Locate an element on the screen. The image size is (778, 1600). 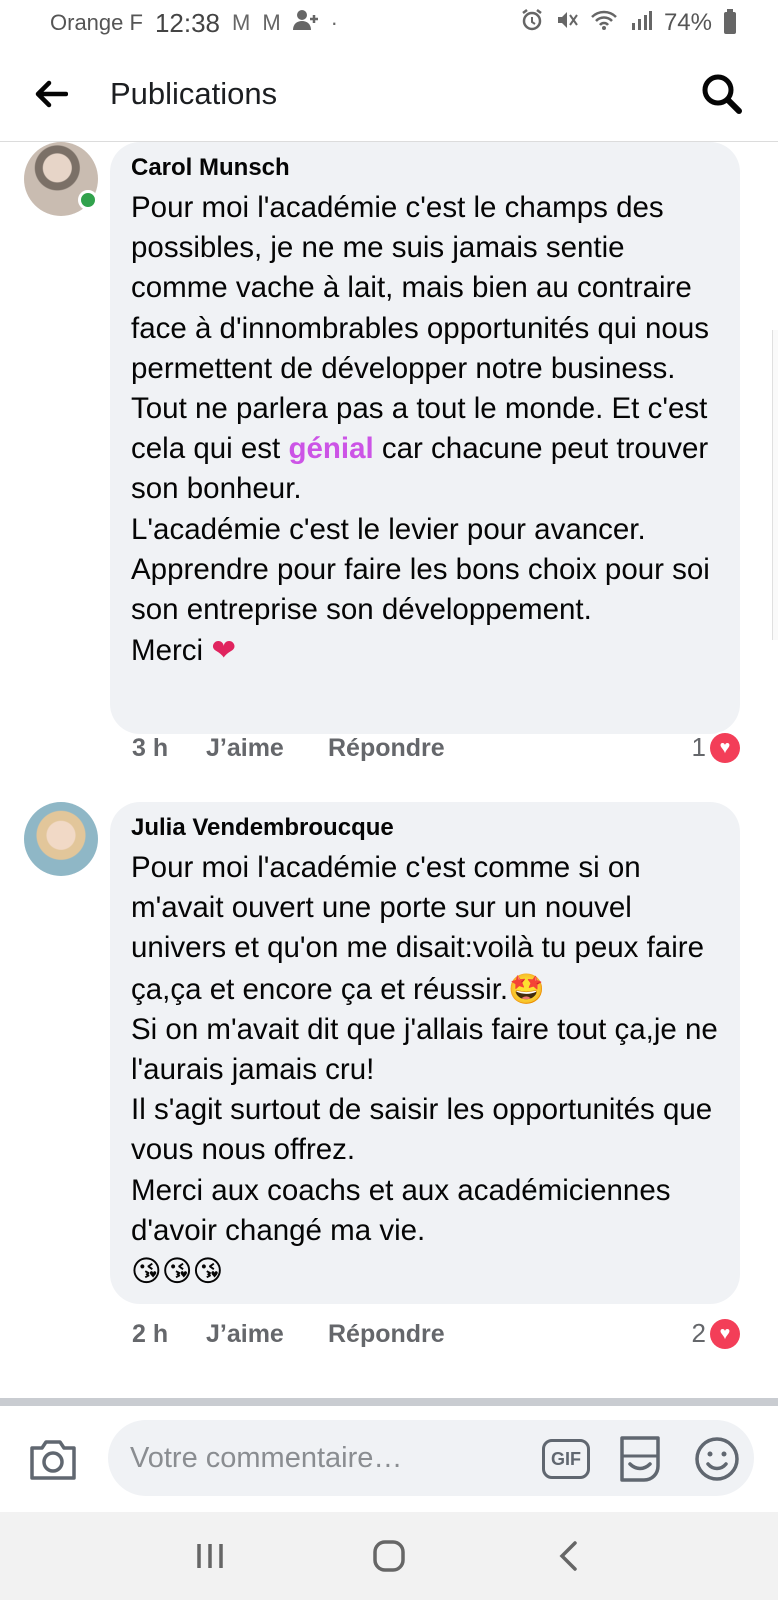
sticker-button is located at coordinates (640, 1459).